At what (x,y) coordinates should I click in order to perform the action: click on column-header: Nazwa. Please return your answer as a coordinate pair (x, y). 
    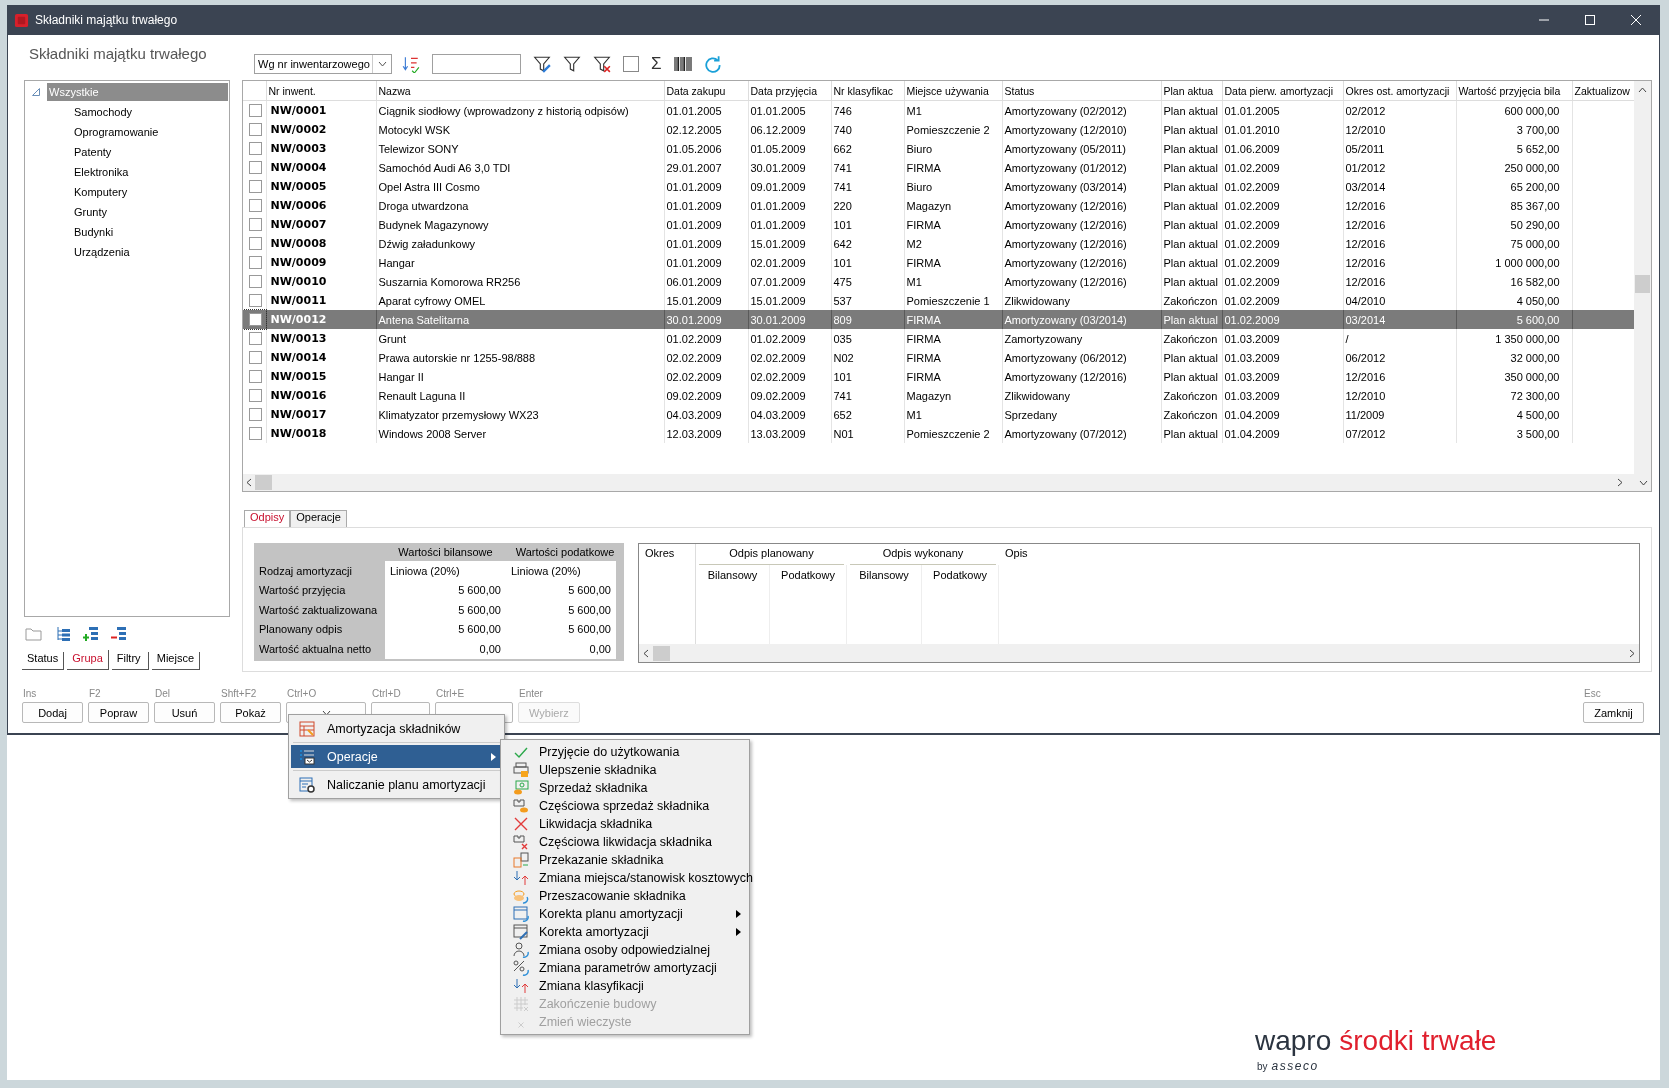
    Looking at the image, I should click on (520, 91).